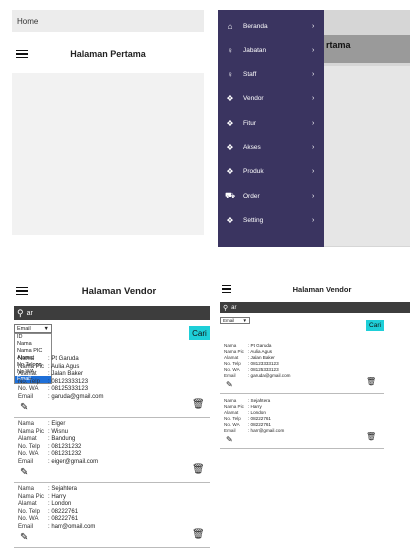 The width and height of the screenshot is (413, 555). Describe the element at coordinates (366, 156) in the screenshot. I see `scrim-body` at that location.